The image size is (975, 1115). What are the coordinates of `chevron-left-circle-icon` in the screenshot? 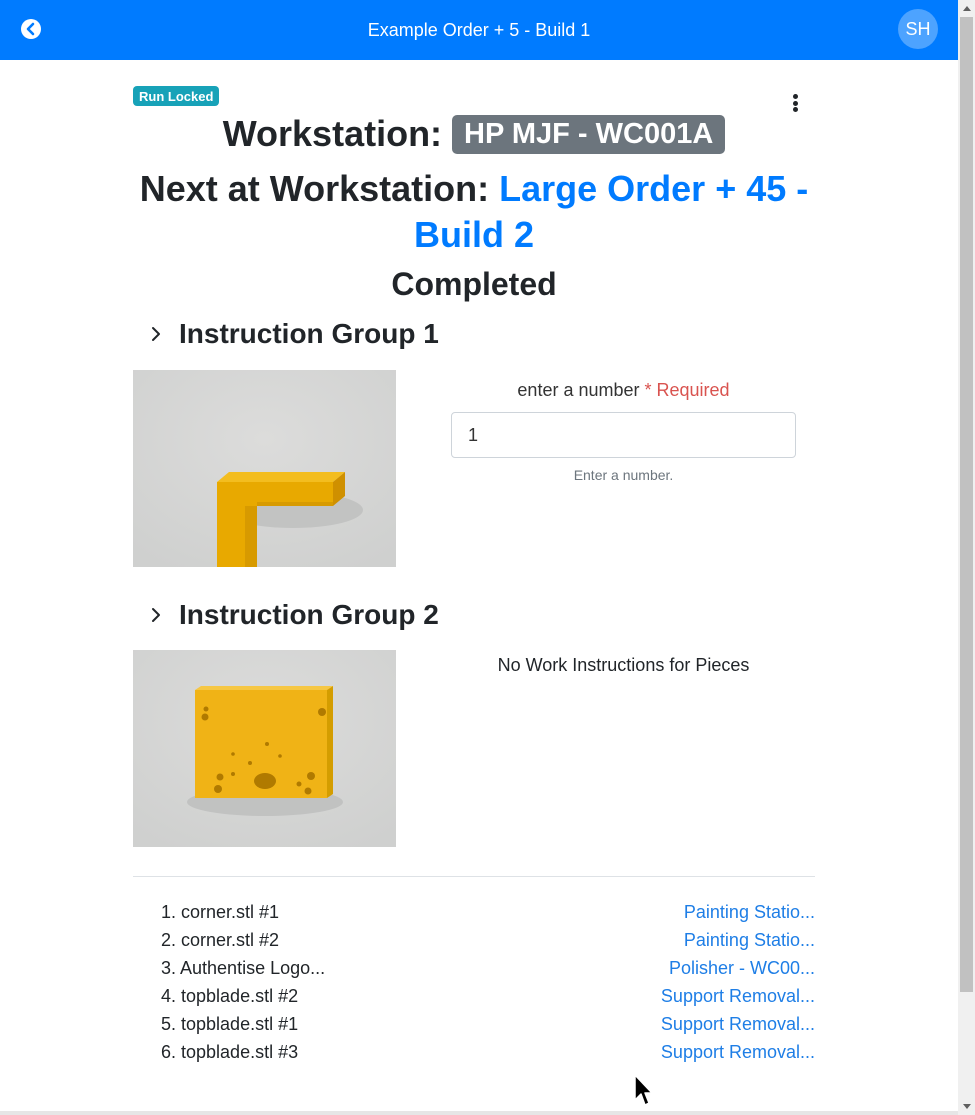 It's located at (31, 29).